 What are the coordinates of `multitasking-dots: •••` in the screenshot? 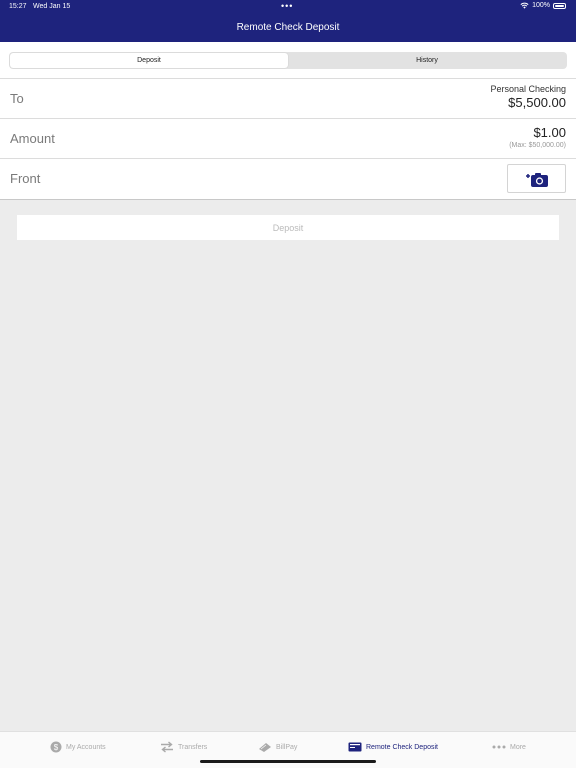 It's located at (287, 6).